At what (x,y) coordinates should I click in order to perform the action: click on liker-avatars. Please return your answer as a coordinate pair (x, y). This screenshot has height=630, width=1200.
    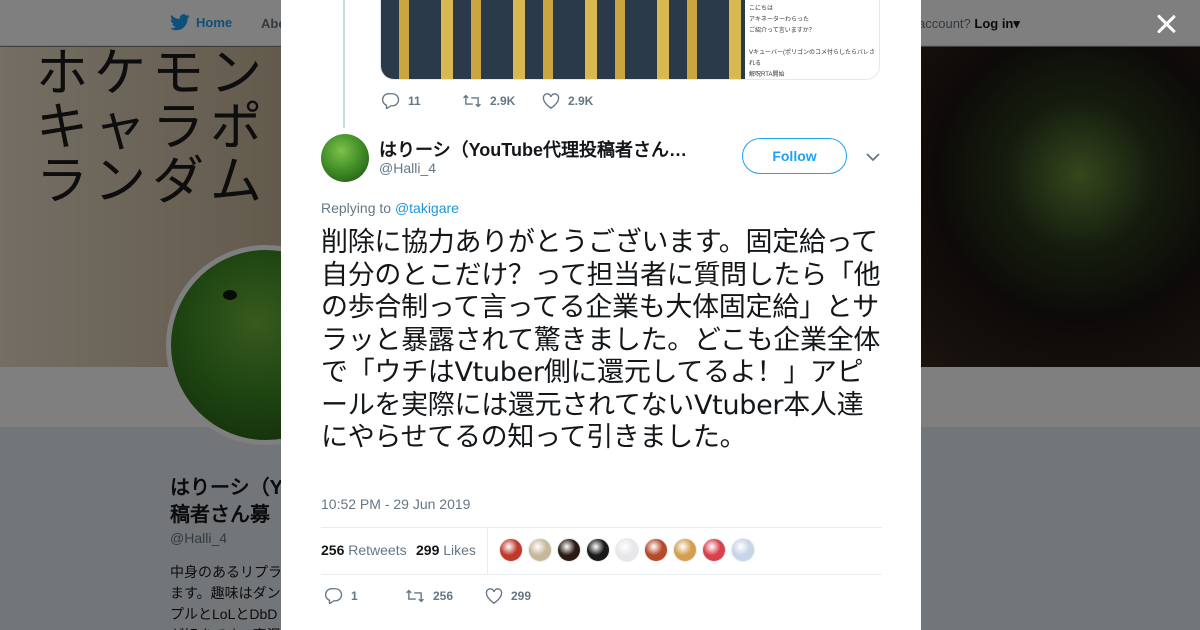
    Looking at the image, I should click on (627, 550).